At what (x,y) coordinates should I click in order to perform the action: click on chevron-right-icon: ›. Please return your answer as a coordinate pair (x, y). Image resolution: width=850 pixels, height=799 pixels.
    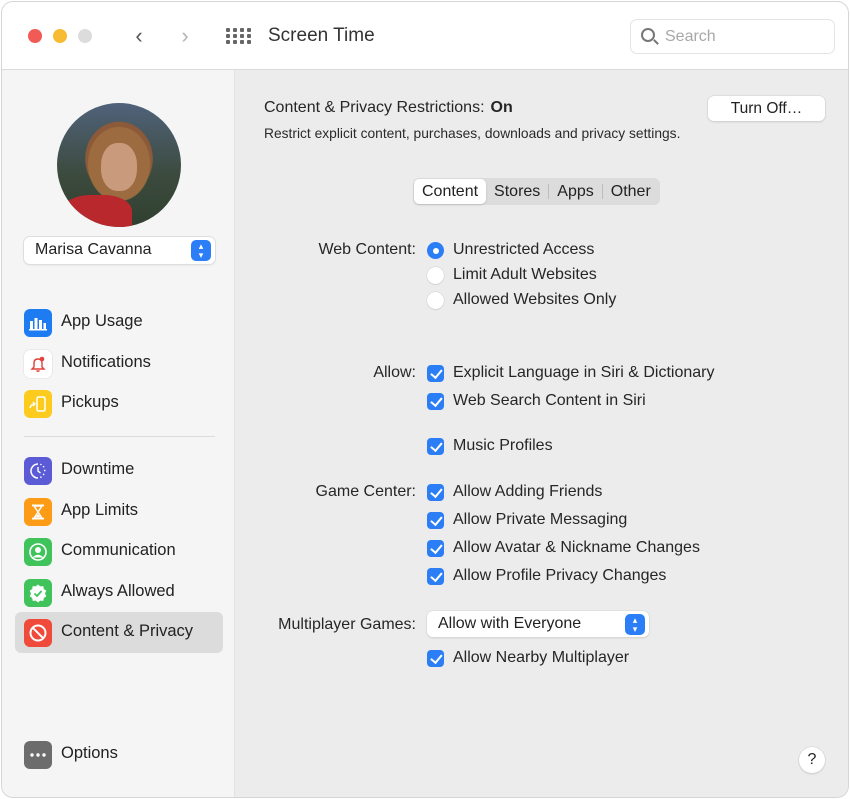
    Looking at the image, I should click on (185, 35).